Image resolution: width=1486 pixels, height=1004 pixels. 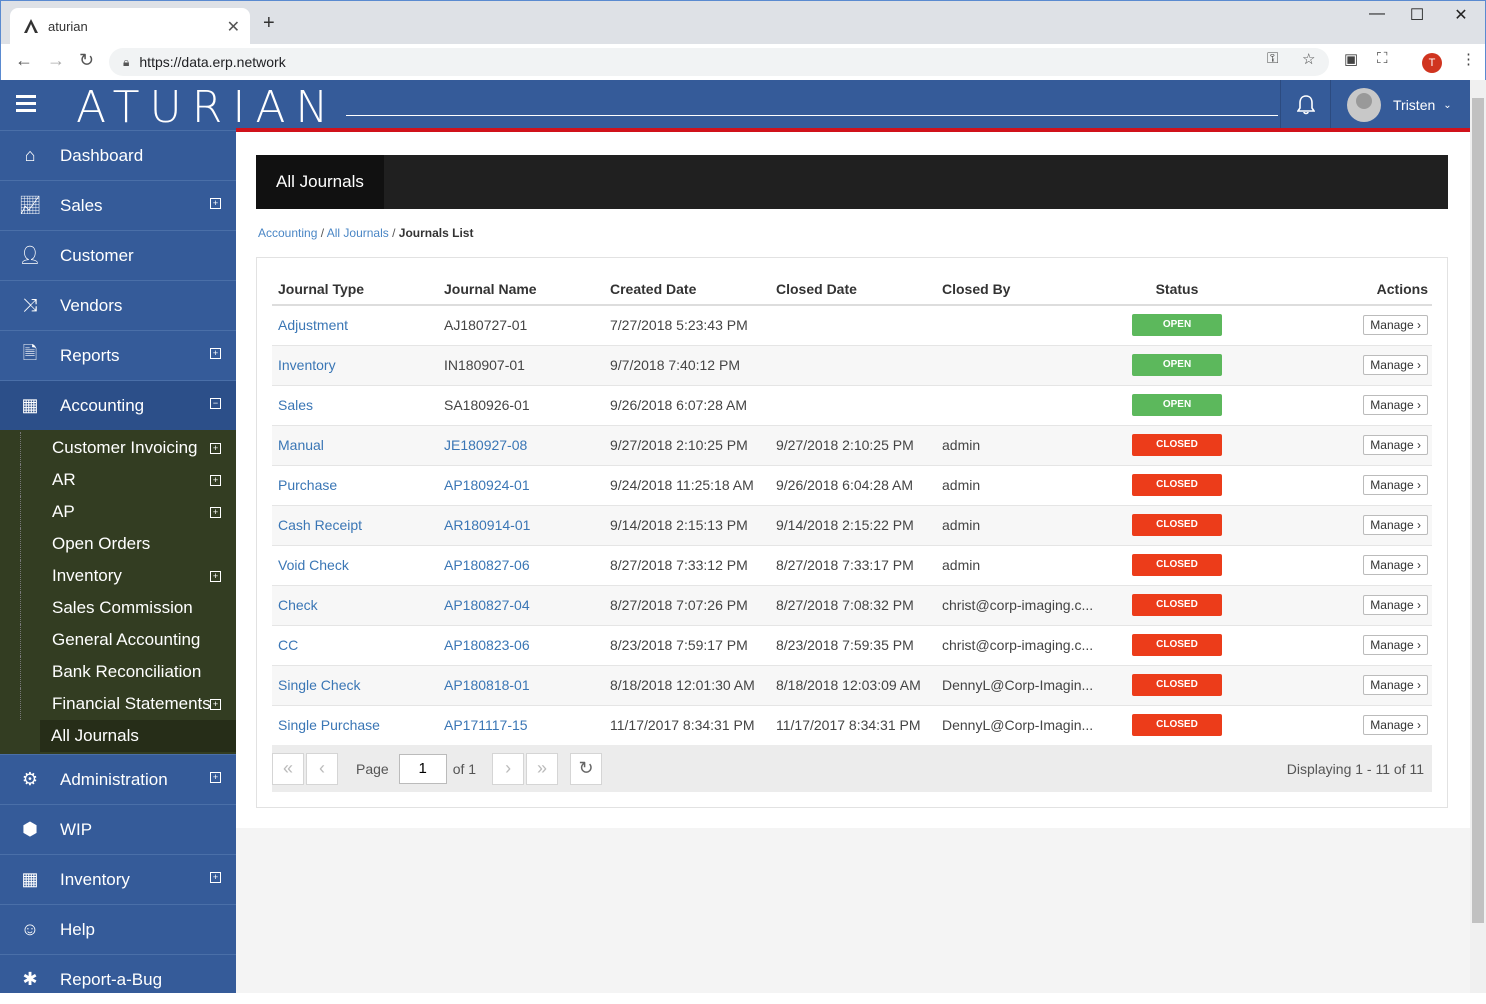 What do you see at coordinates (358, 233) in the screenshot?
I see `breadcrumb-all-journals: All Journals` at bounding box center [358, 233].